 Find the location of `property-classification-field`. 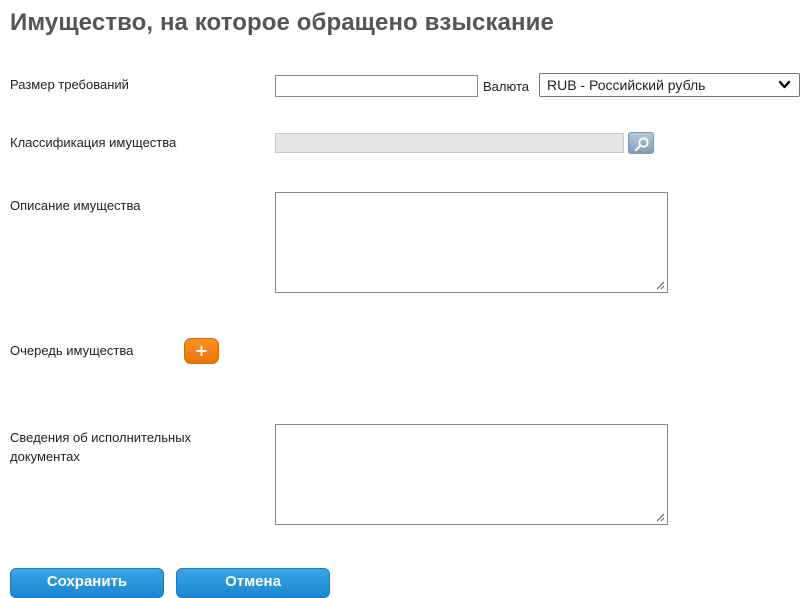

property-classification-field is located at coordinates (449, 143).